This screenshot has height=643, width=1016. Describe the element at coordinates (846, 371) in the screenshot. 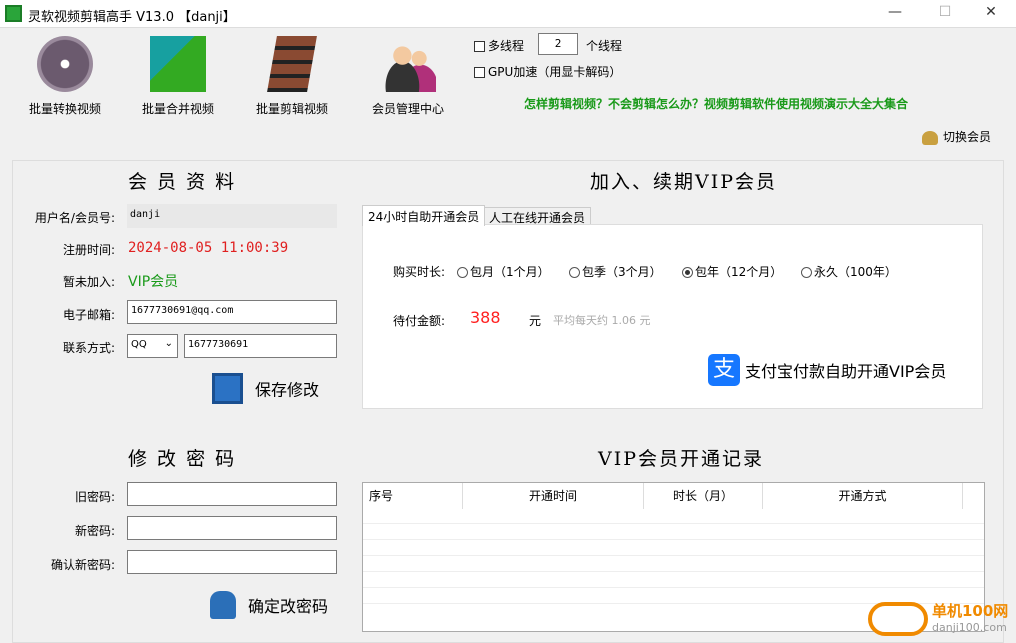

I see `alipay-label: 支付宝付款自助开通VIP会员` at that location.